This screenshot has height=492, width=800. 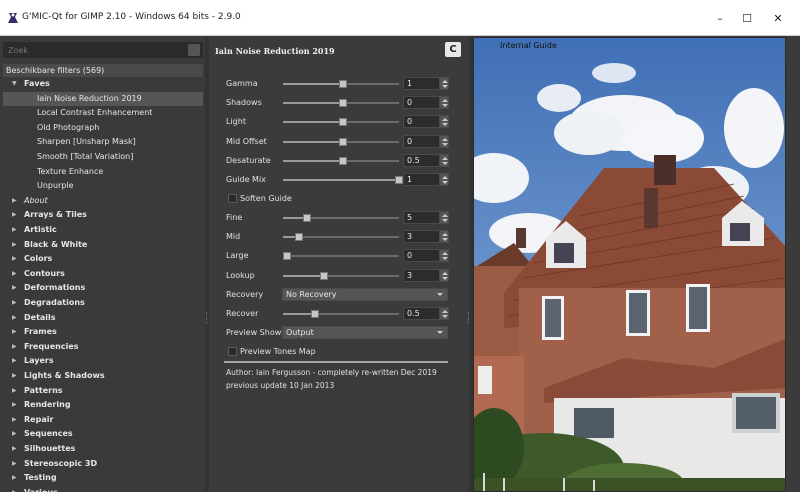 I want to click on recover-slider-handle, so click(x=315, y=314).